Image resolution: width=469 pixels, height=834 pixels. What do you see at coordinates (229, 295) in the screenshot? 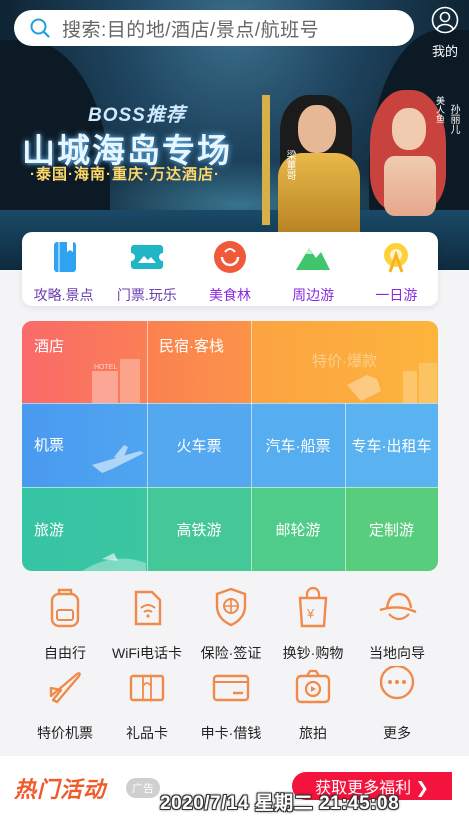
I see `quick-nav-food-label: 美食林` at bounding box center [229, 295].